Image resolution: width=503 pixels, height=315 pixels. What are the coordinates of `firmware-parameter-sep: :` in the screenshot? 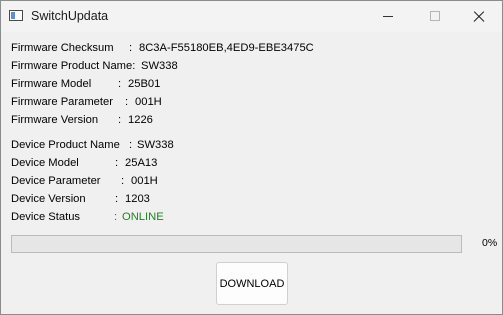 It's located at (127, 102).